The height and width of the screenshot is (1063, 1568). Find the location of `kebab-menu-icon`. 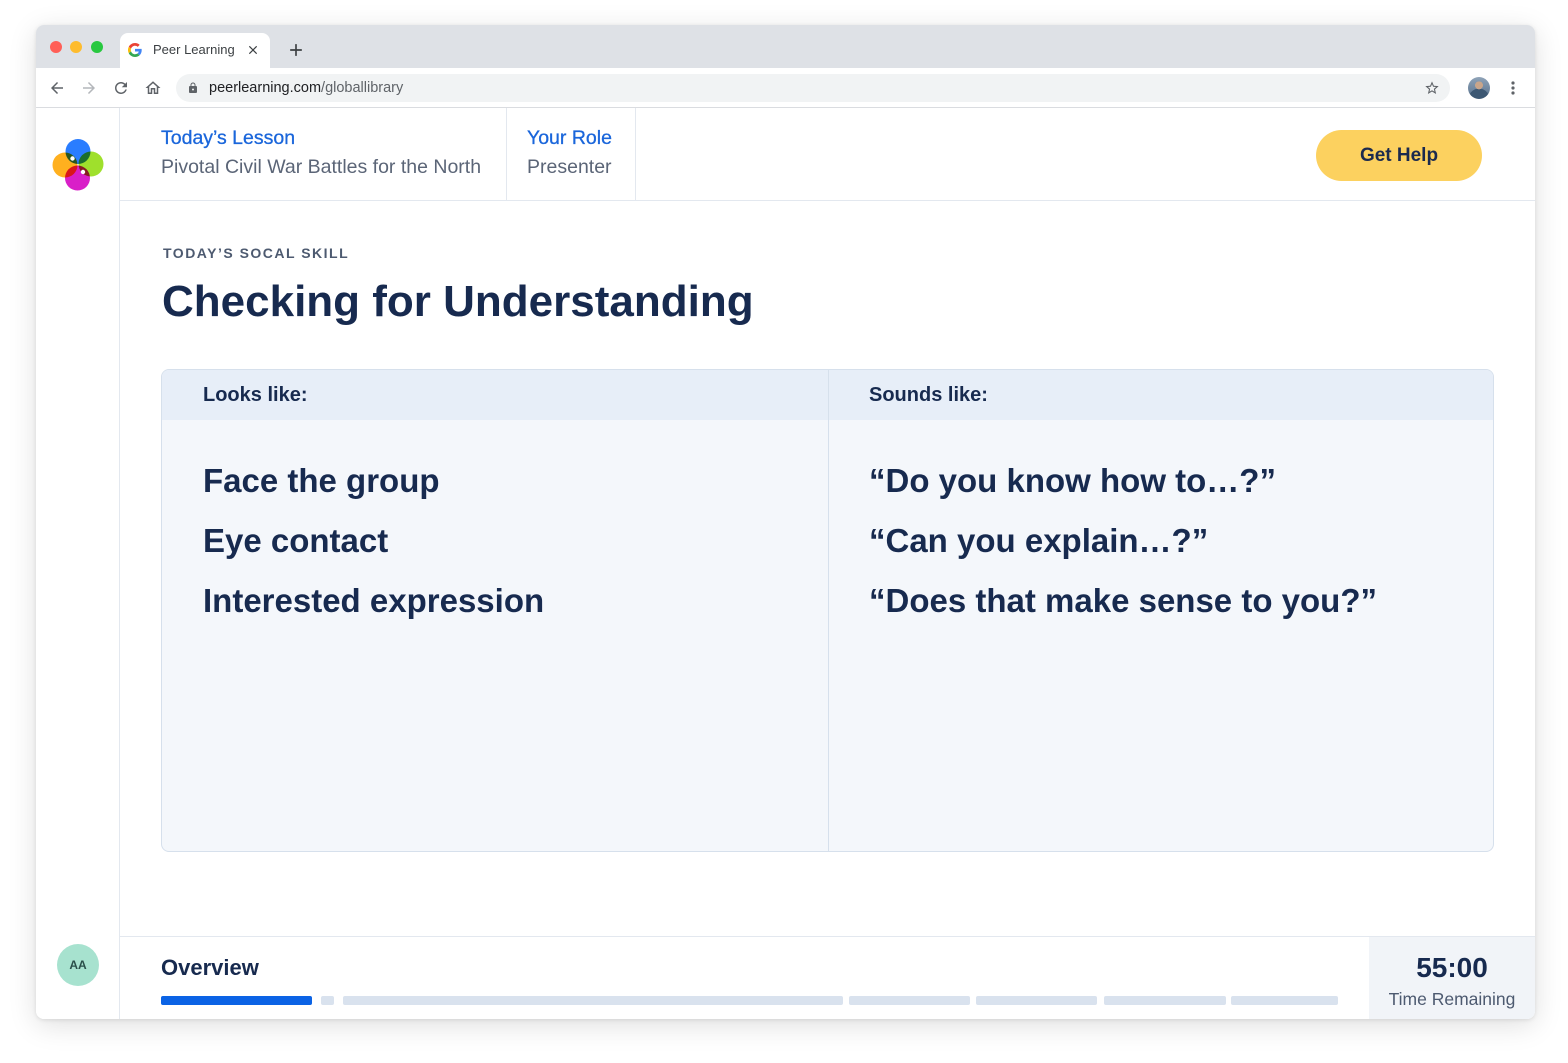

kebab-menu-icon is located at coordinates (1513, 88).